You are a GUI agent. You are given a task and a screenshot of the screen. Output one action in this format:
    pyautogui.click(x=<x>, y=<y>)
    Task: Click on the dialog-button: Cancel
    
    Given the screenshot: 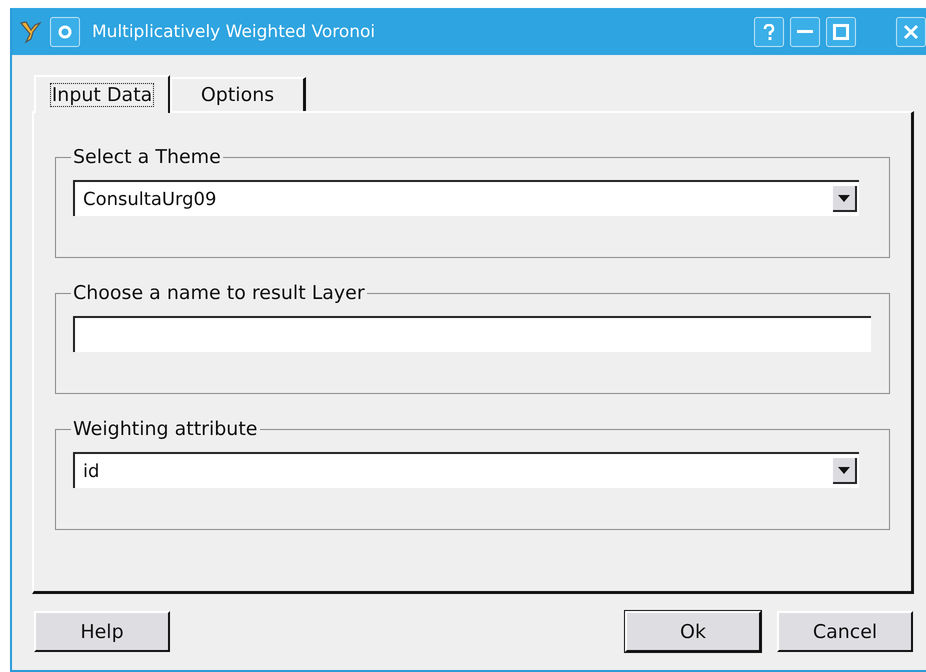 What is the action you would take?
    pyautogui.click(x=845, y=631)
    